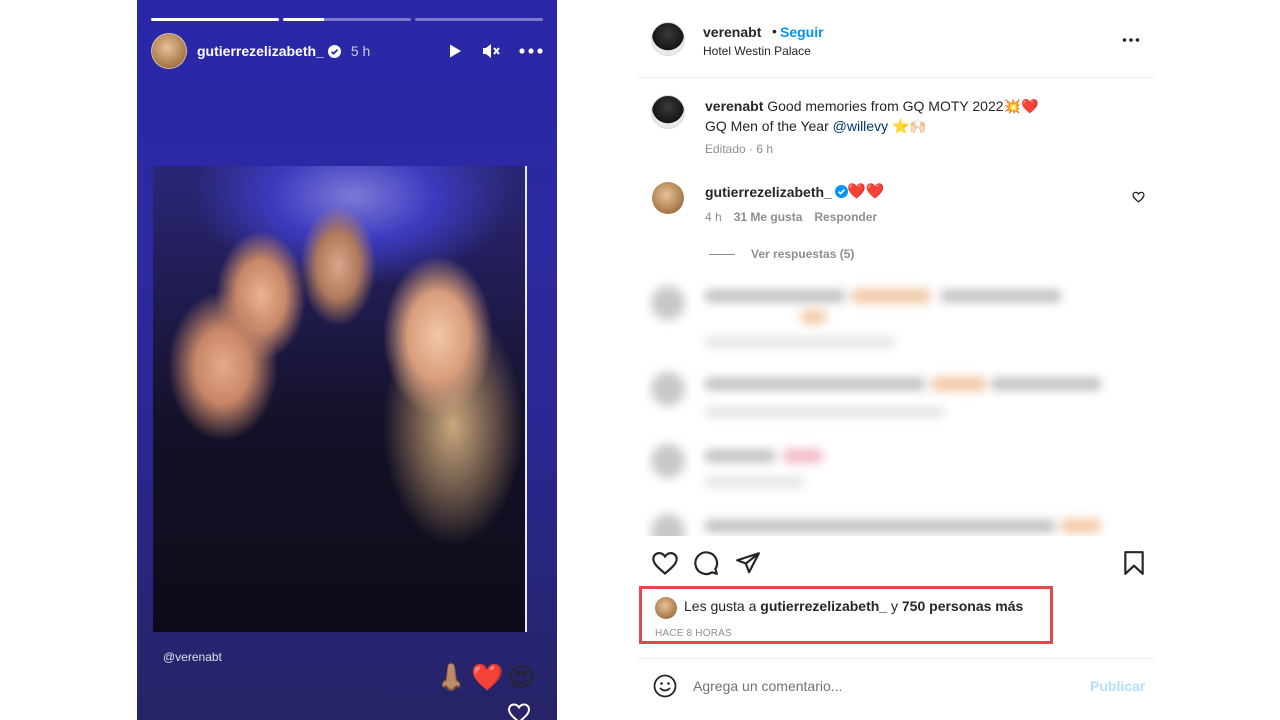  What do you see at coordinates (895, 658) in the screenshot?
I see `comment-divider` at bounding box center [895, 658].